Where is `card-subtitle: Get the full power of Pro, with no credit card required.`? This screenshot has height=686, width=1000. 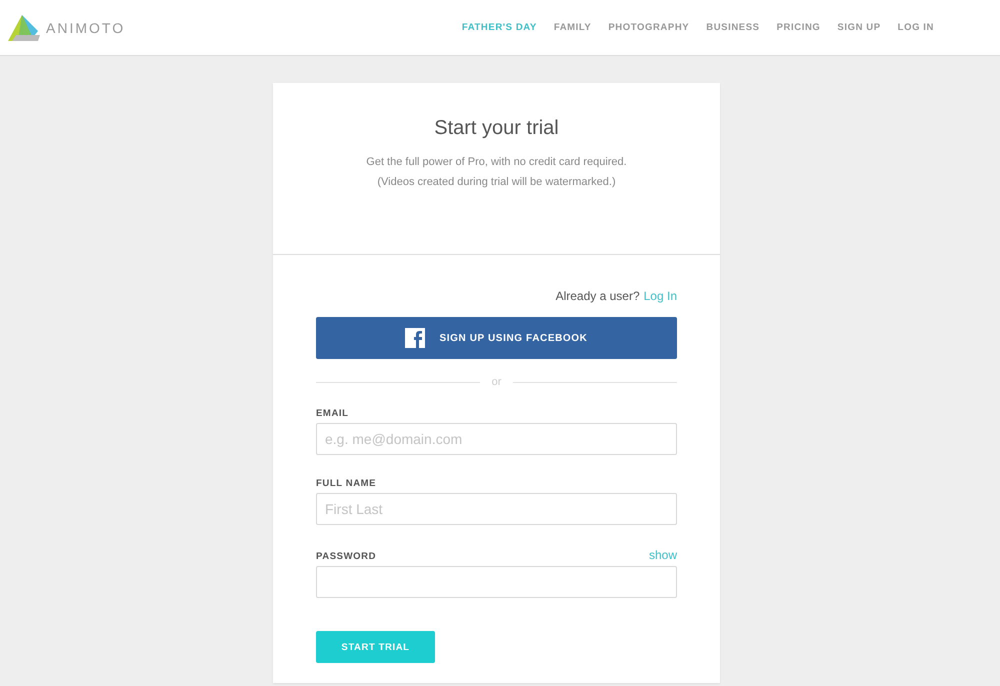 card-subtitle: Get the full power of Pro, with no credit card required. is located at coordinates (496, 162).